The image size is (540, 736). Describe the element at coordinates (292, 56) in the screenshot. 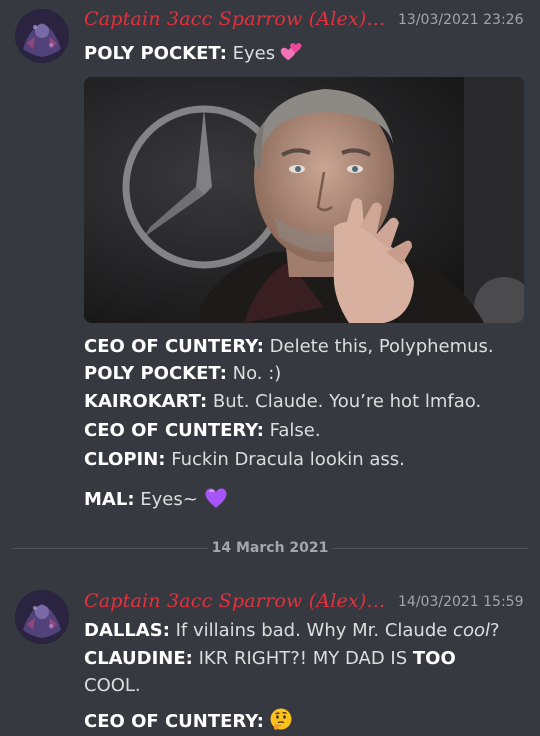

I see `two-hearts-emoji-icon` at that location.